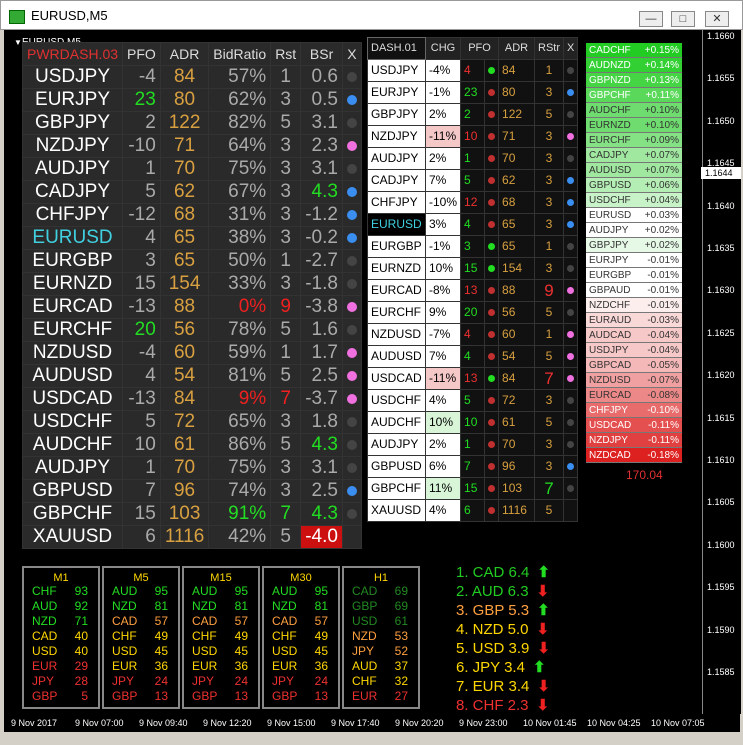  I want to click on dashboard-row: GBPJPY 2 122 82% 5 3.1, so click(191, 123).